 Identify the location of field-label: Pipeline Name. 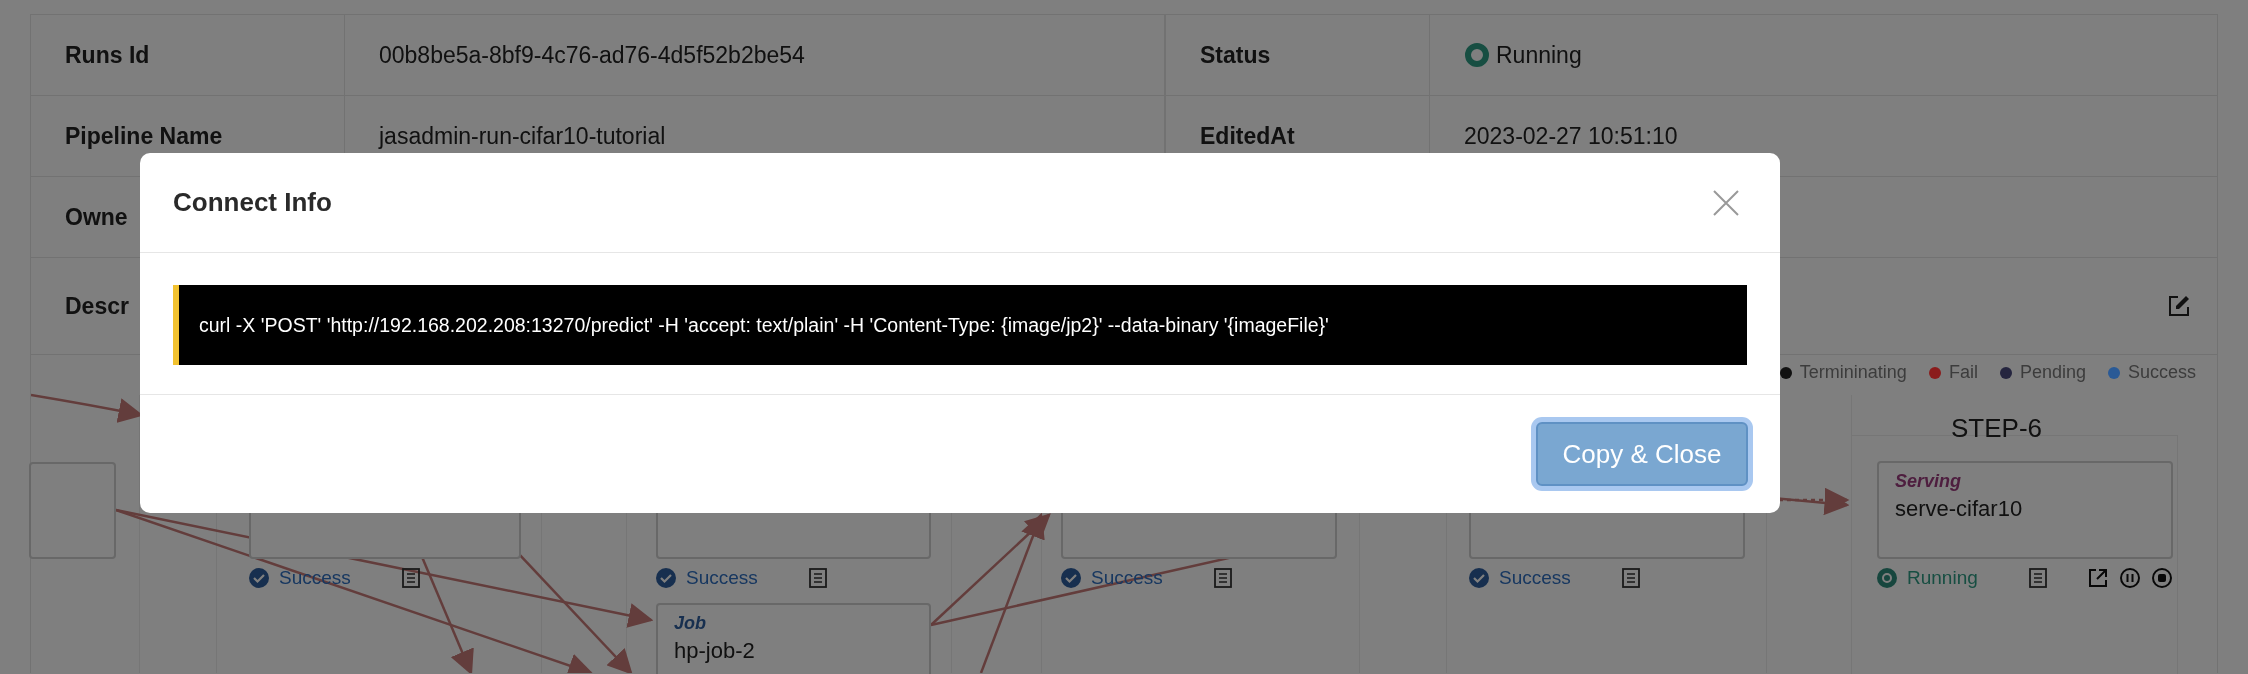
(144, 136).